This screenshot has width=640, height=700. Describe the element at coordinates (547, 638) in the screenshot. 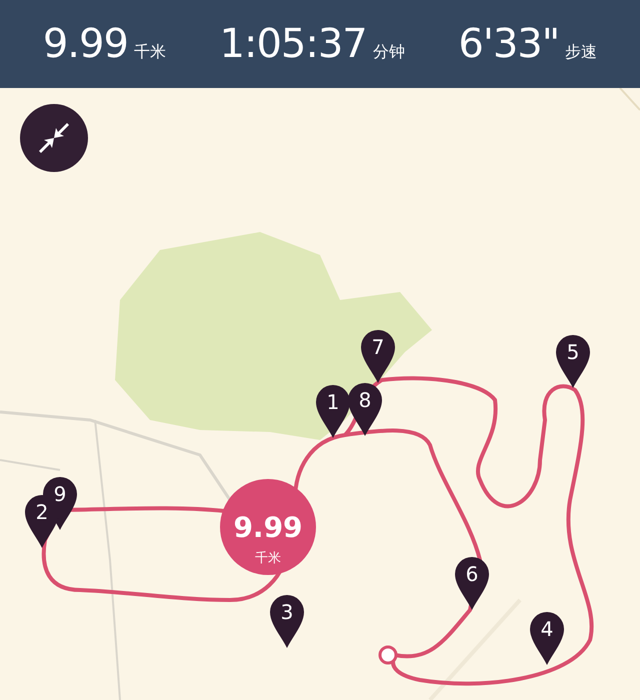

I see `map-pin: 4` at that location.